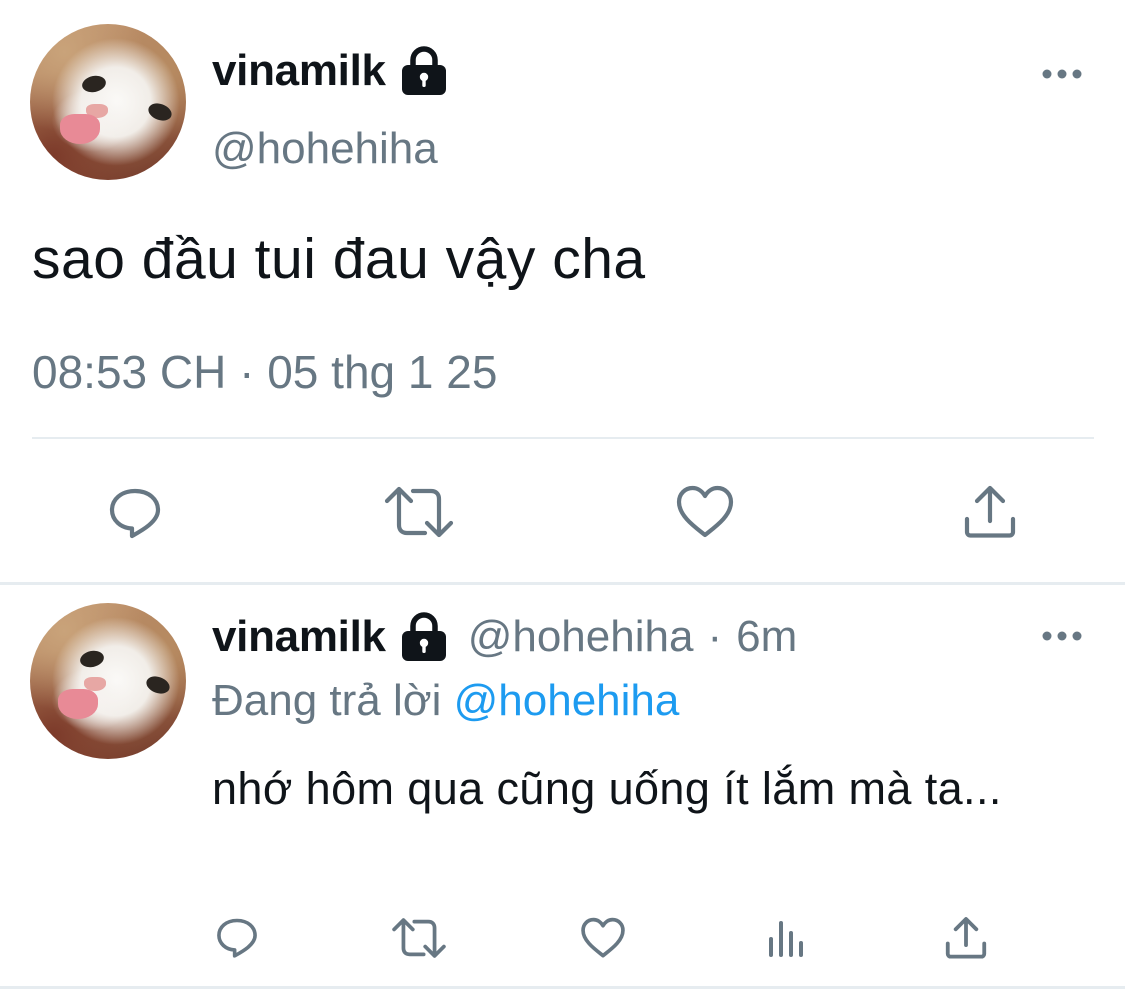 The height and width of the screenshot is (990, 1125). I want to click on display-name: vinamilk, so click(299, 71).